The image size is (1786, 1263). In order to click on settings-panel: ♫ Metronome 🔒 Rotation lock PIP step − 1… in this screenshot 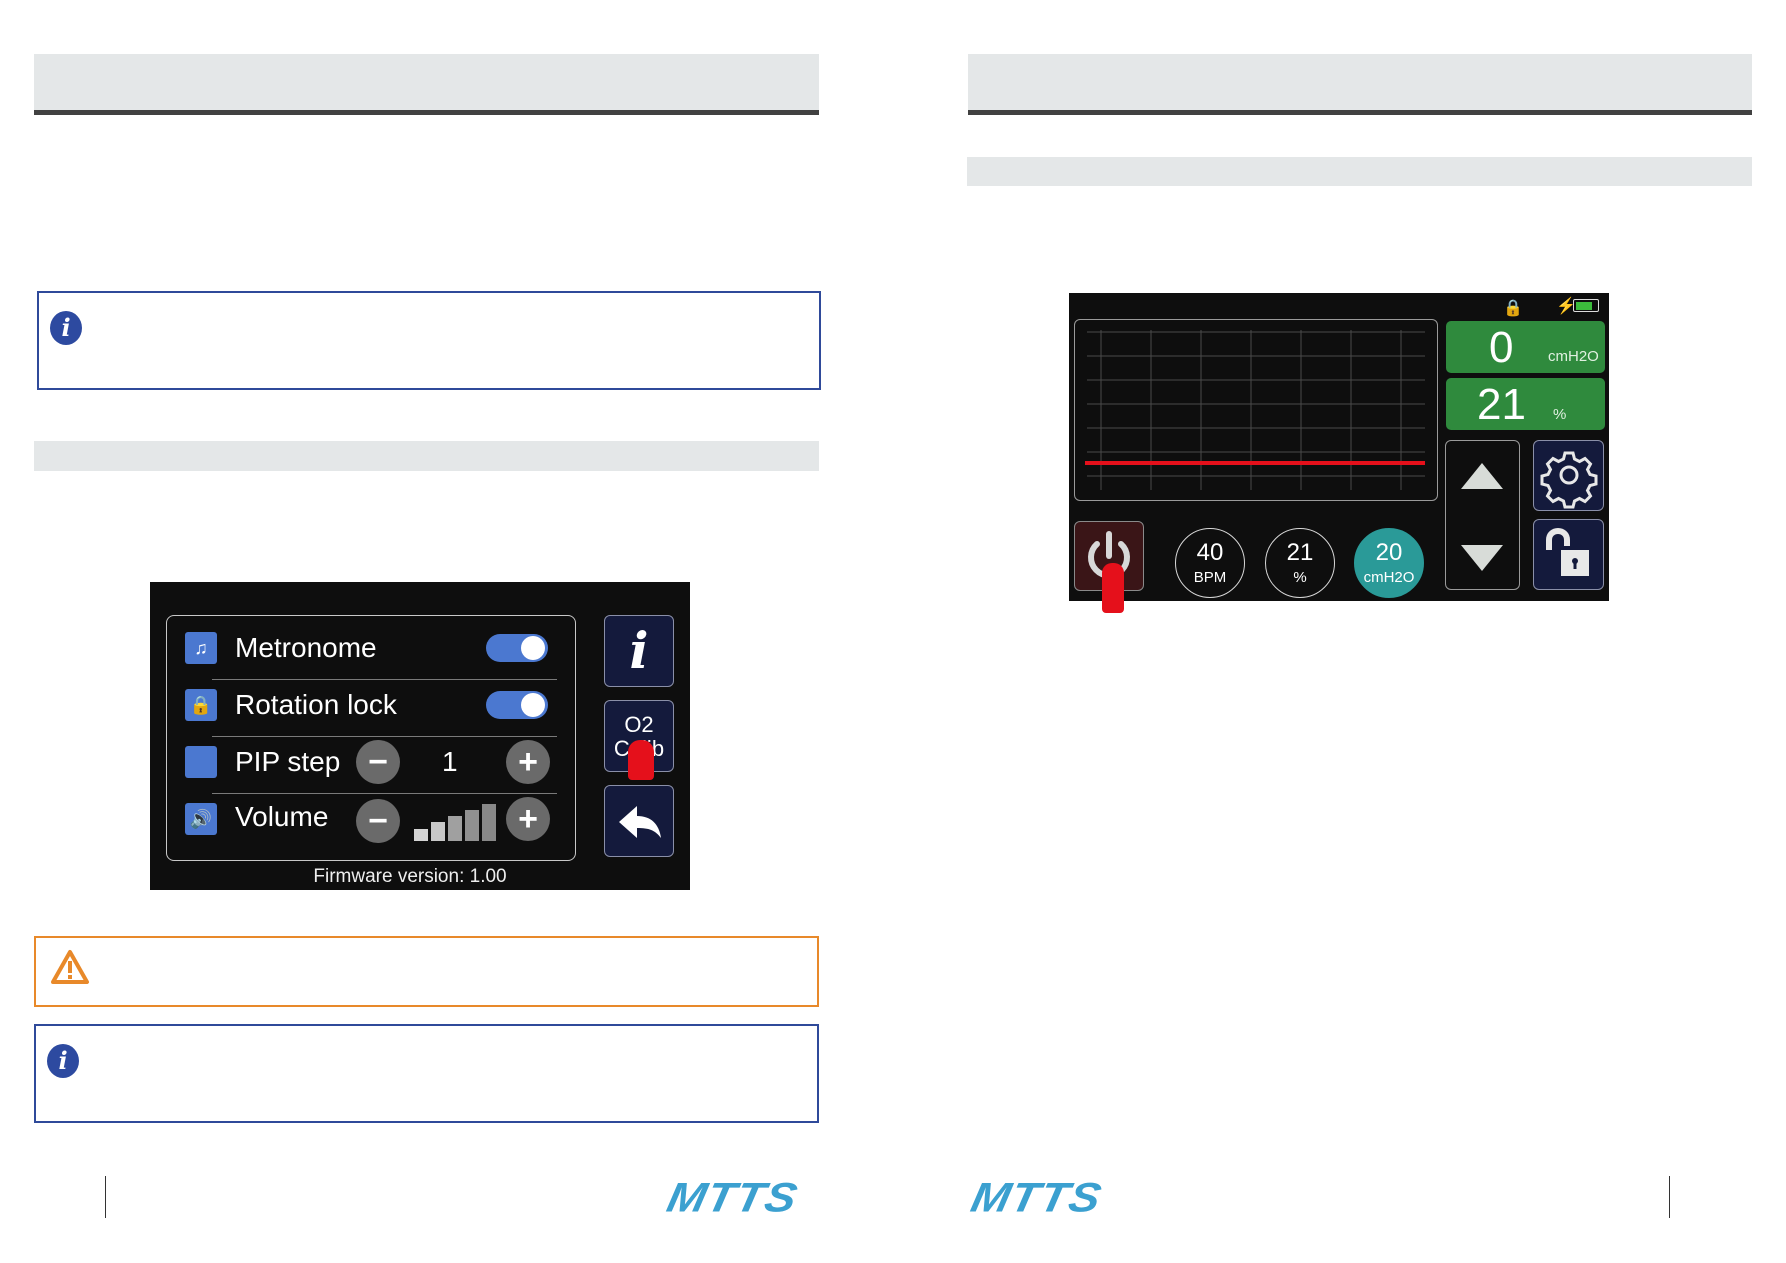, I will do `click(371, 738)`.